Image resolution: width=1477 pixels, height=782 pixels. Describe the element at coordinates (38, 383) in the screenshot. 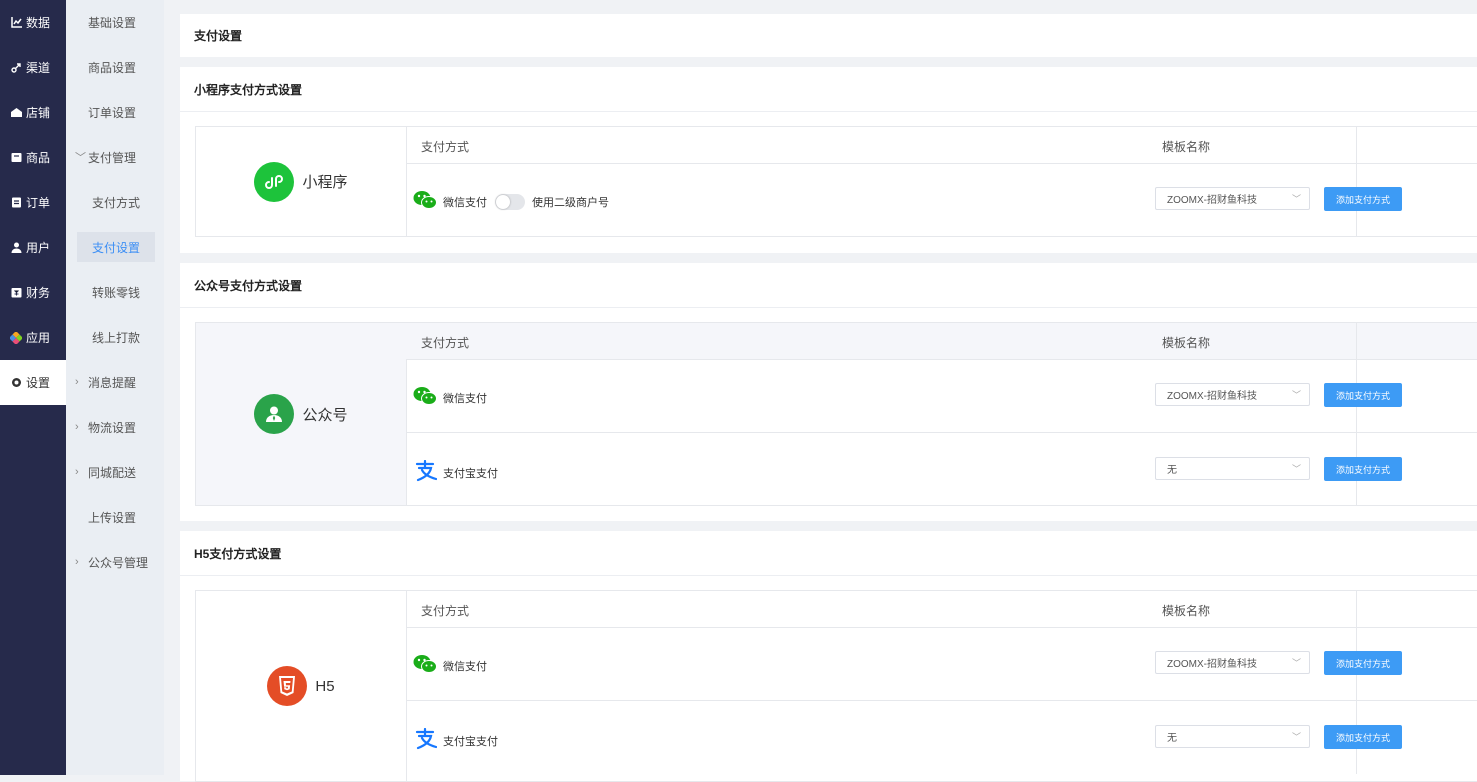

I see `nav-label: 设置` at that location.